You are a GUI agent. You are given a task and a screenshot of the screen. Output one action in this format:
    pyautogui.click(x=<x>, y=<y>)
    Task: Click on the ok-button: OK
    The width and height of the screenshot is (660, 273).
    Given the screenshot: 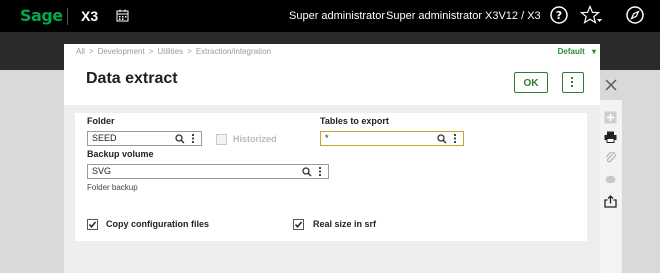 What is the action you would take?
    pyautogui.click(x=531, y=82)
    